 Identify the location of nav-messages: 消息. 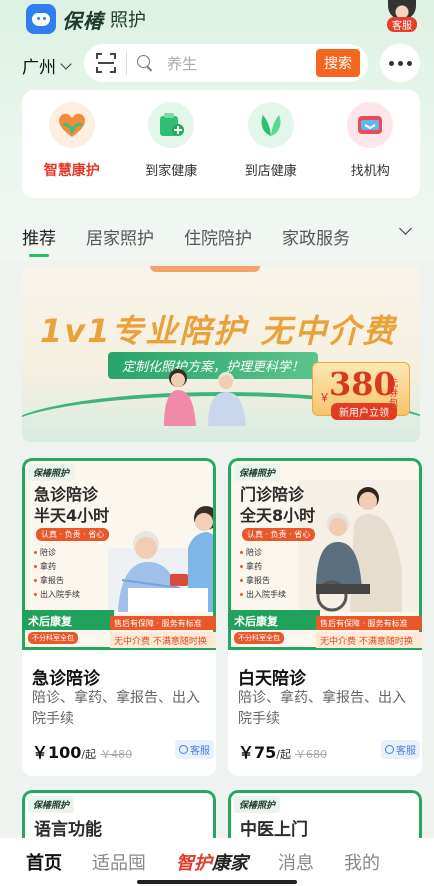
(296, 862).